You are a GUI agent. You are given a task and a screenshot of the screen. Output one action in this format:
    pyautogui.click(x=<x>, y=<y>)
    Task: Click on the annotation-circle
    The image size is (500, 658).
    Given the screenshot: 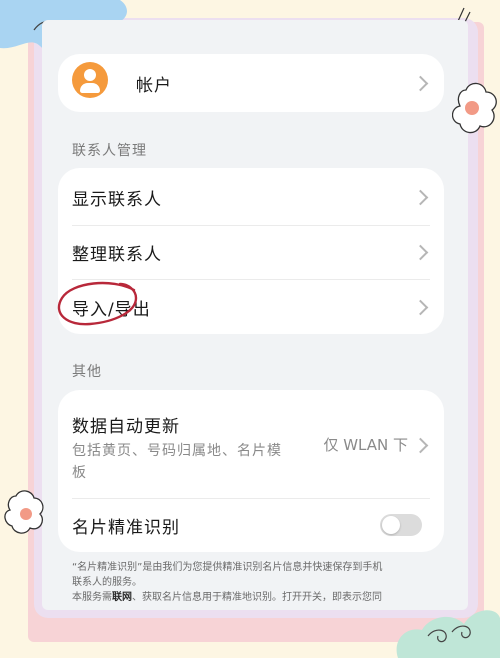 What is the action you would take?
    pyautogui.click(x=97, y=303)
    